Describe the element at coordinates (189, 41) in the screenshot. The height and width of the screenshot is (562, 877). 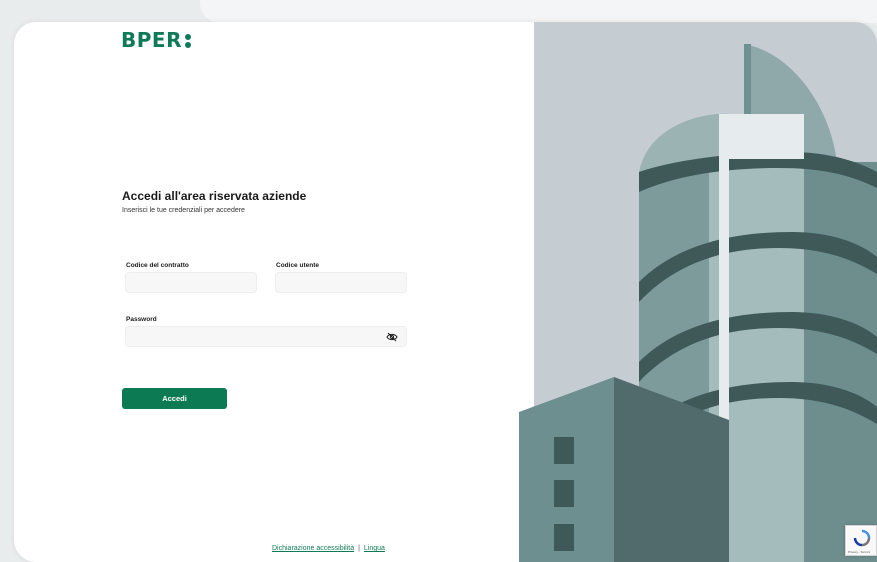
I see `logo-colon-icon` at that location.